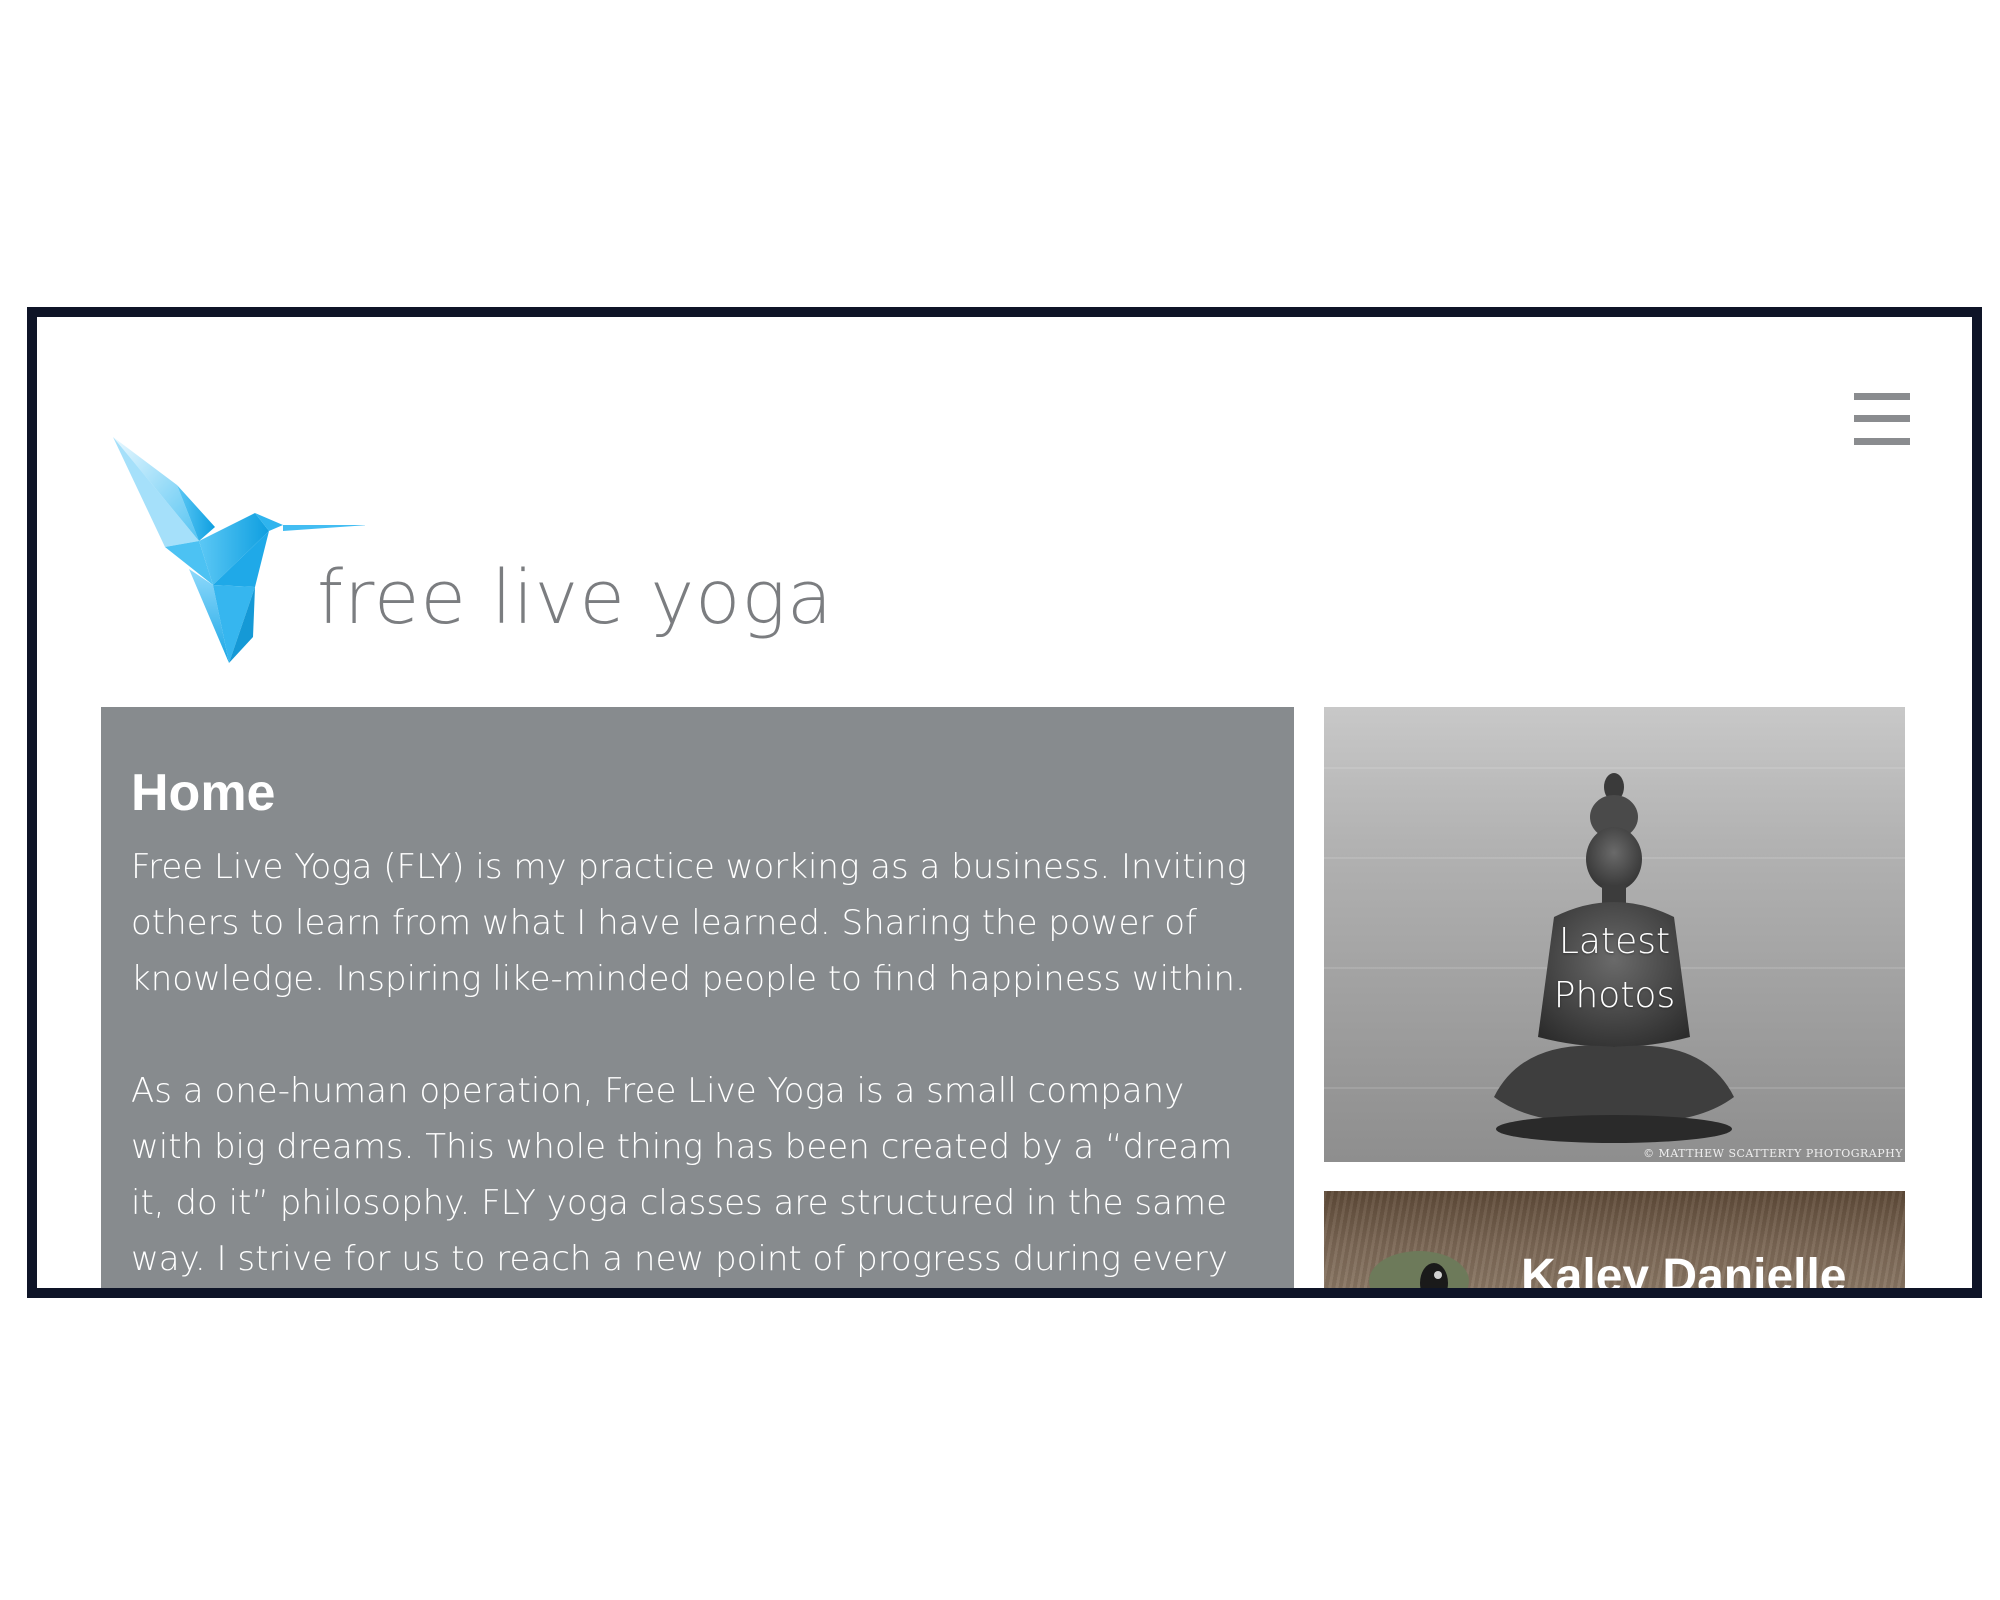 The height and width of the screenshot is (1600, 2000). What do you see at coordinates (1684, 1274) in the screenshot?
I see `profile-name: Kaley Danielle` at bounding box center [1684, 1274].